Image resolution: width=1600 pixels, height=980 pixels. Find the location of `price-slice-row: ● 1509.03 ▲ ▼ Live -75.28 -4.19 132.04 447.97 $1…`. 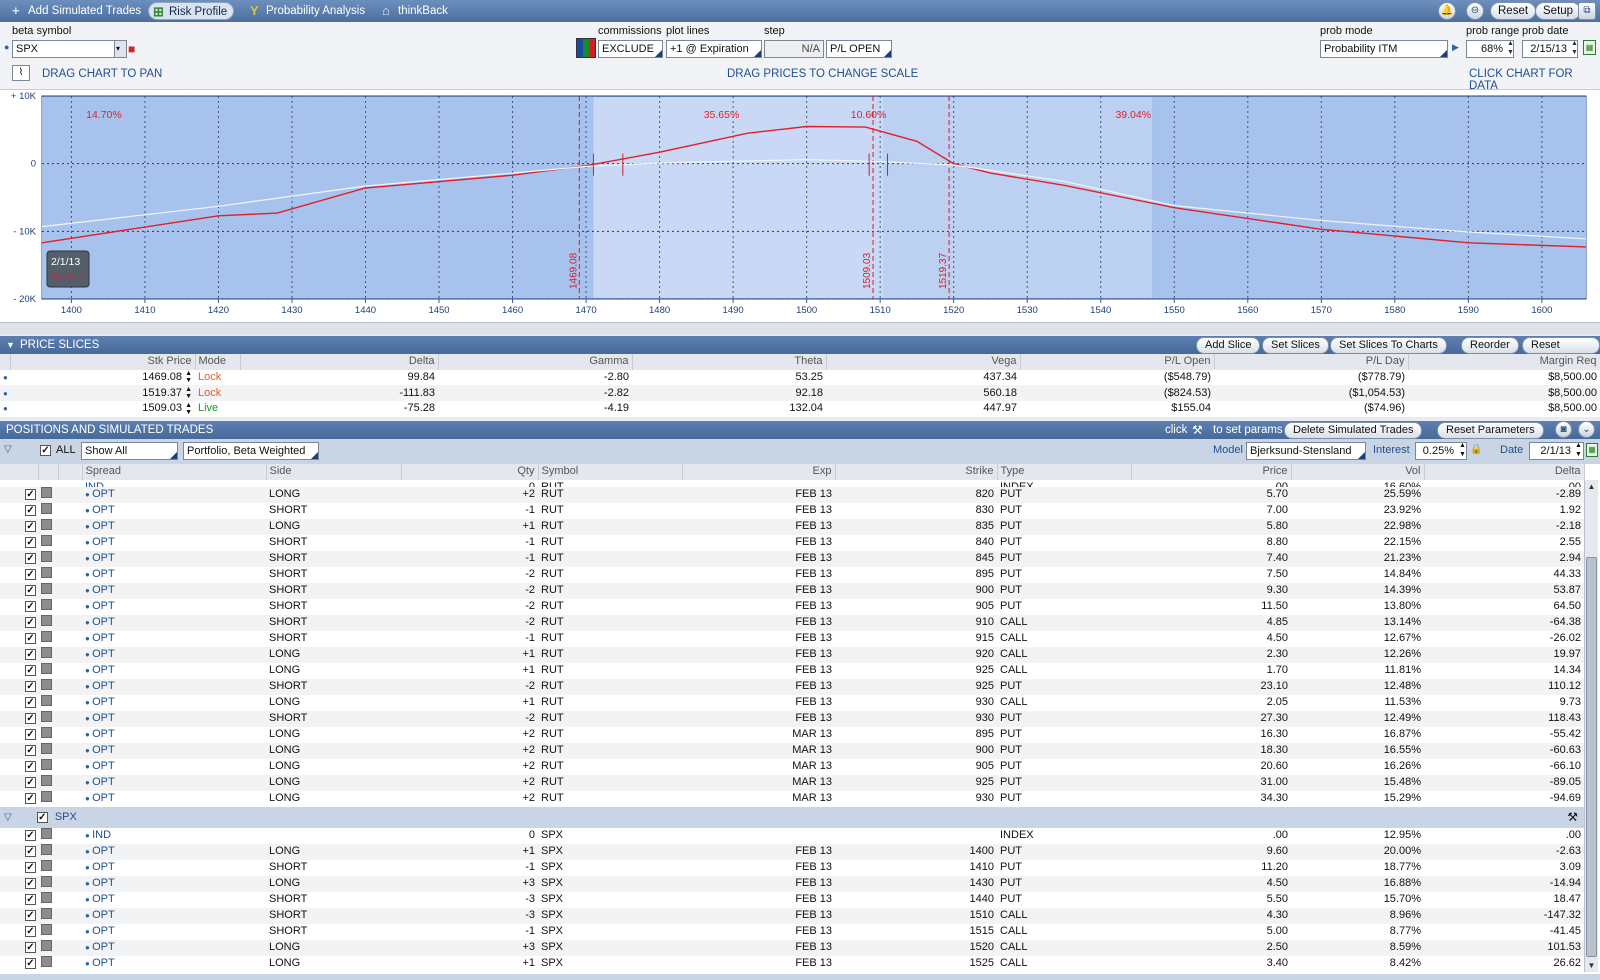

price-slice-row: ● 1509.03 ▲ ▼ Live -75.28 -4.19 132.04 447.97 $1… is located at coordinates (800, 409).